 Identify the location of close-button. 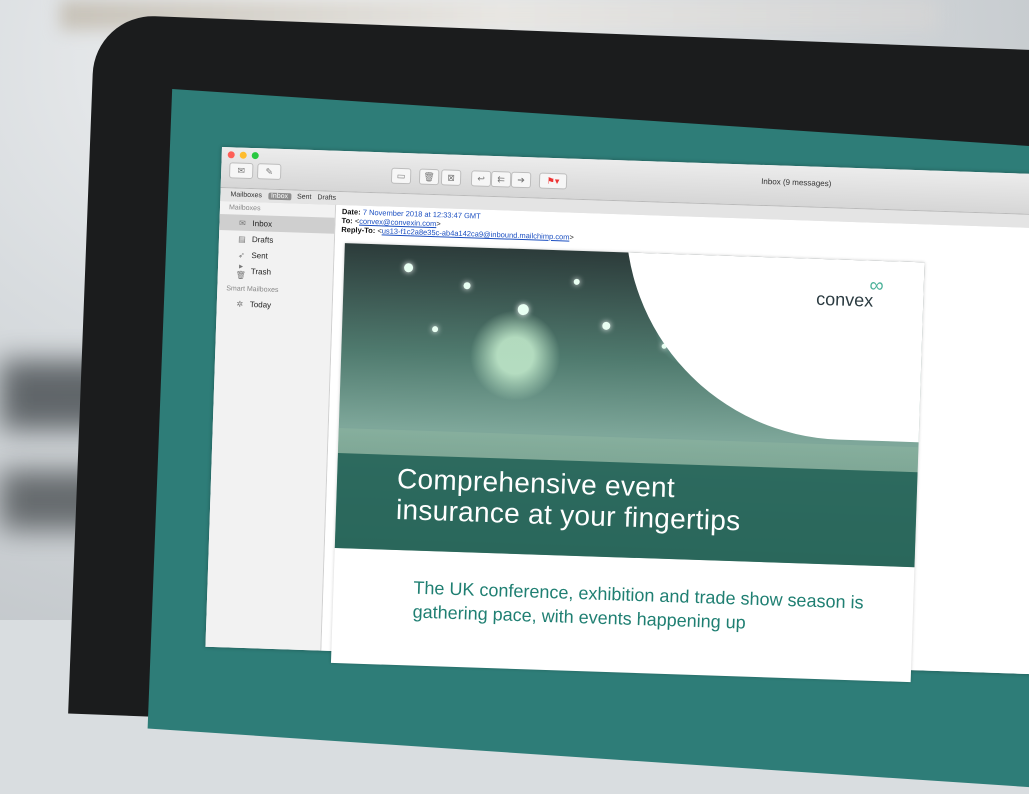
(231, 155).